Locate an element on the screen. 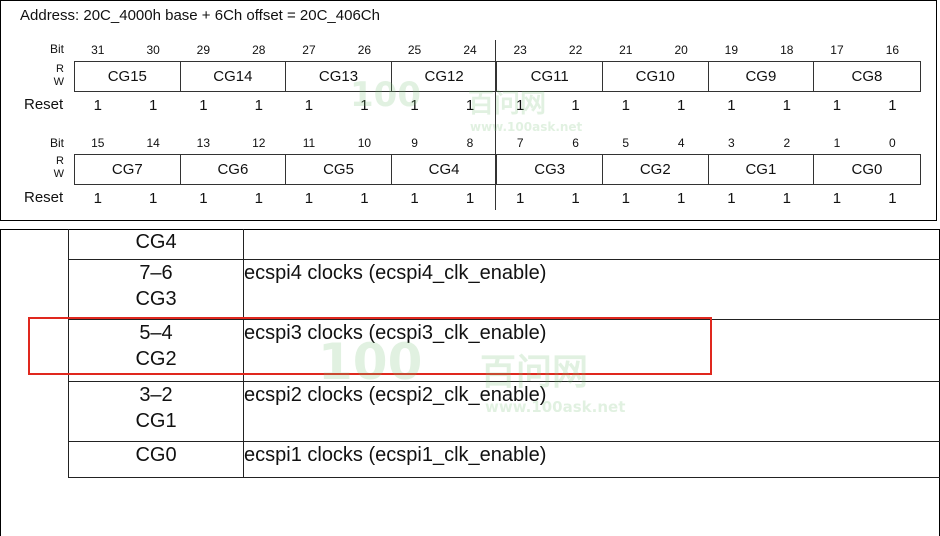  table-row: 7–6 CG3 ecspi4 clocks (ecspi4_clk_enable) is located at coordinates (504, 289).